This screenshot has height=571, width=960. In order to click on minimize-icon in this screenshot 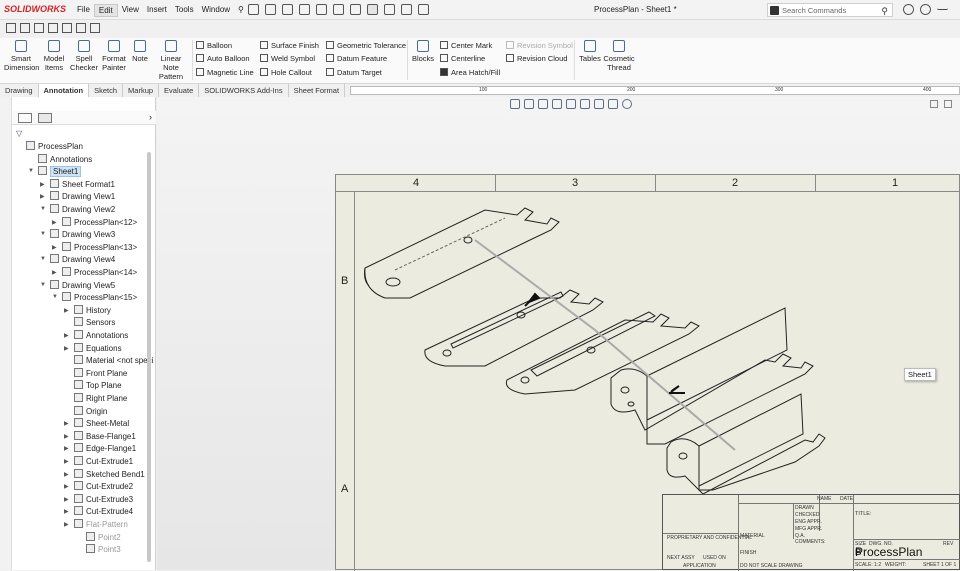, I will do `click(942, 7)`.